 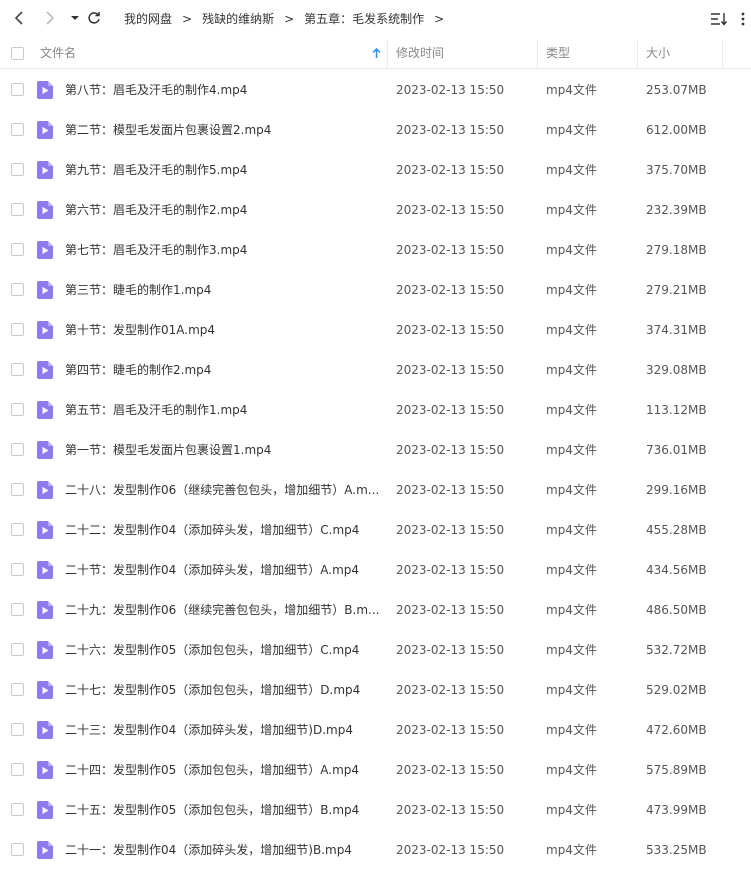 What do you see at coordinates (224, 650) in the screenshot?
I see `file-name: 二十六：发型制作05（添加包包头，增加细节）C.mp4` at bounding box center [224, 650].